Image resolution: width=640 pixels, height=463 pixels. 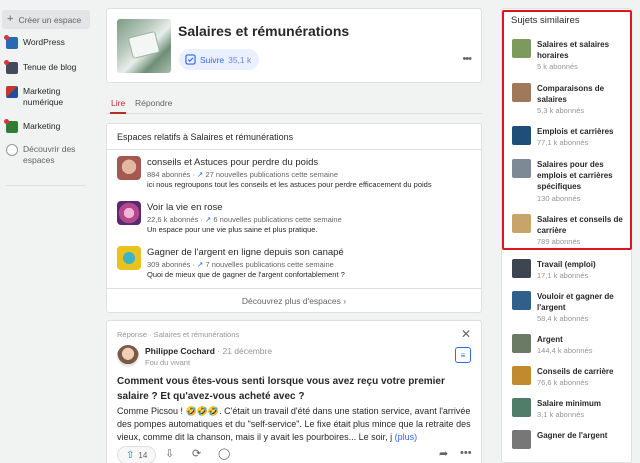 I want to click on topic-name: Travail (emploi), so click(x=566, y=264).